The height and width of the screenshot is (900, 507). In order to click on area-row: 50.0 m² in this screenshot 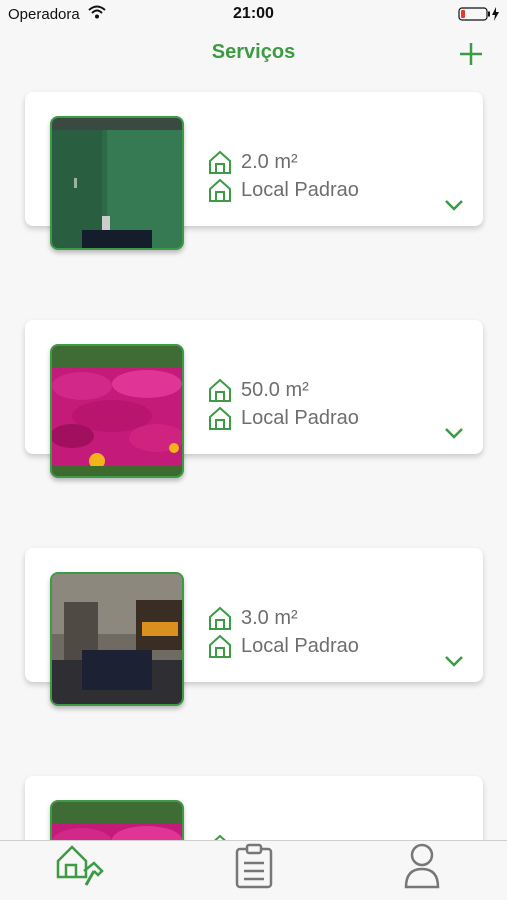, I will do `click(258, 390)`.